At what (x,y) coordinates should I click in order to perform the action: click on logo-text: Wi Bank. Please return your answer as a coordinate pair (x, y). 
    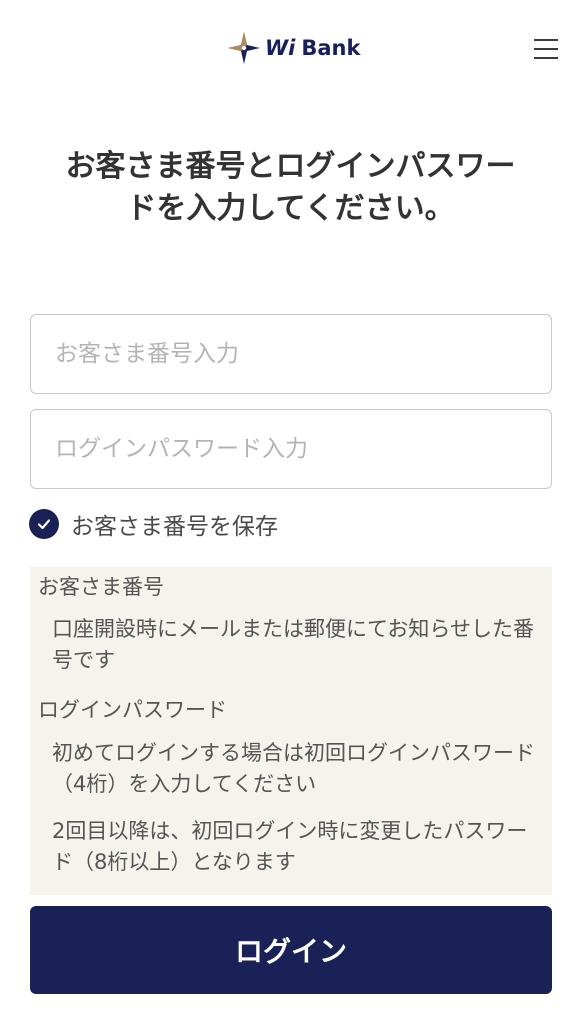
    Looking at the image, I should click on (312, 48).